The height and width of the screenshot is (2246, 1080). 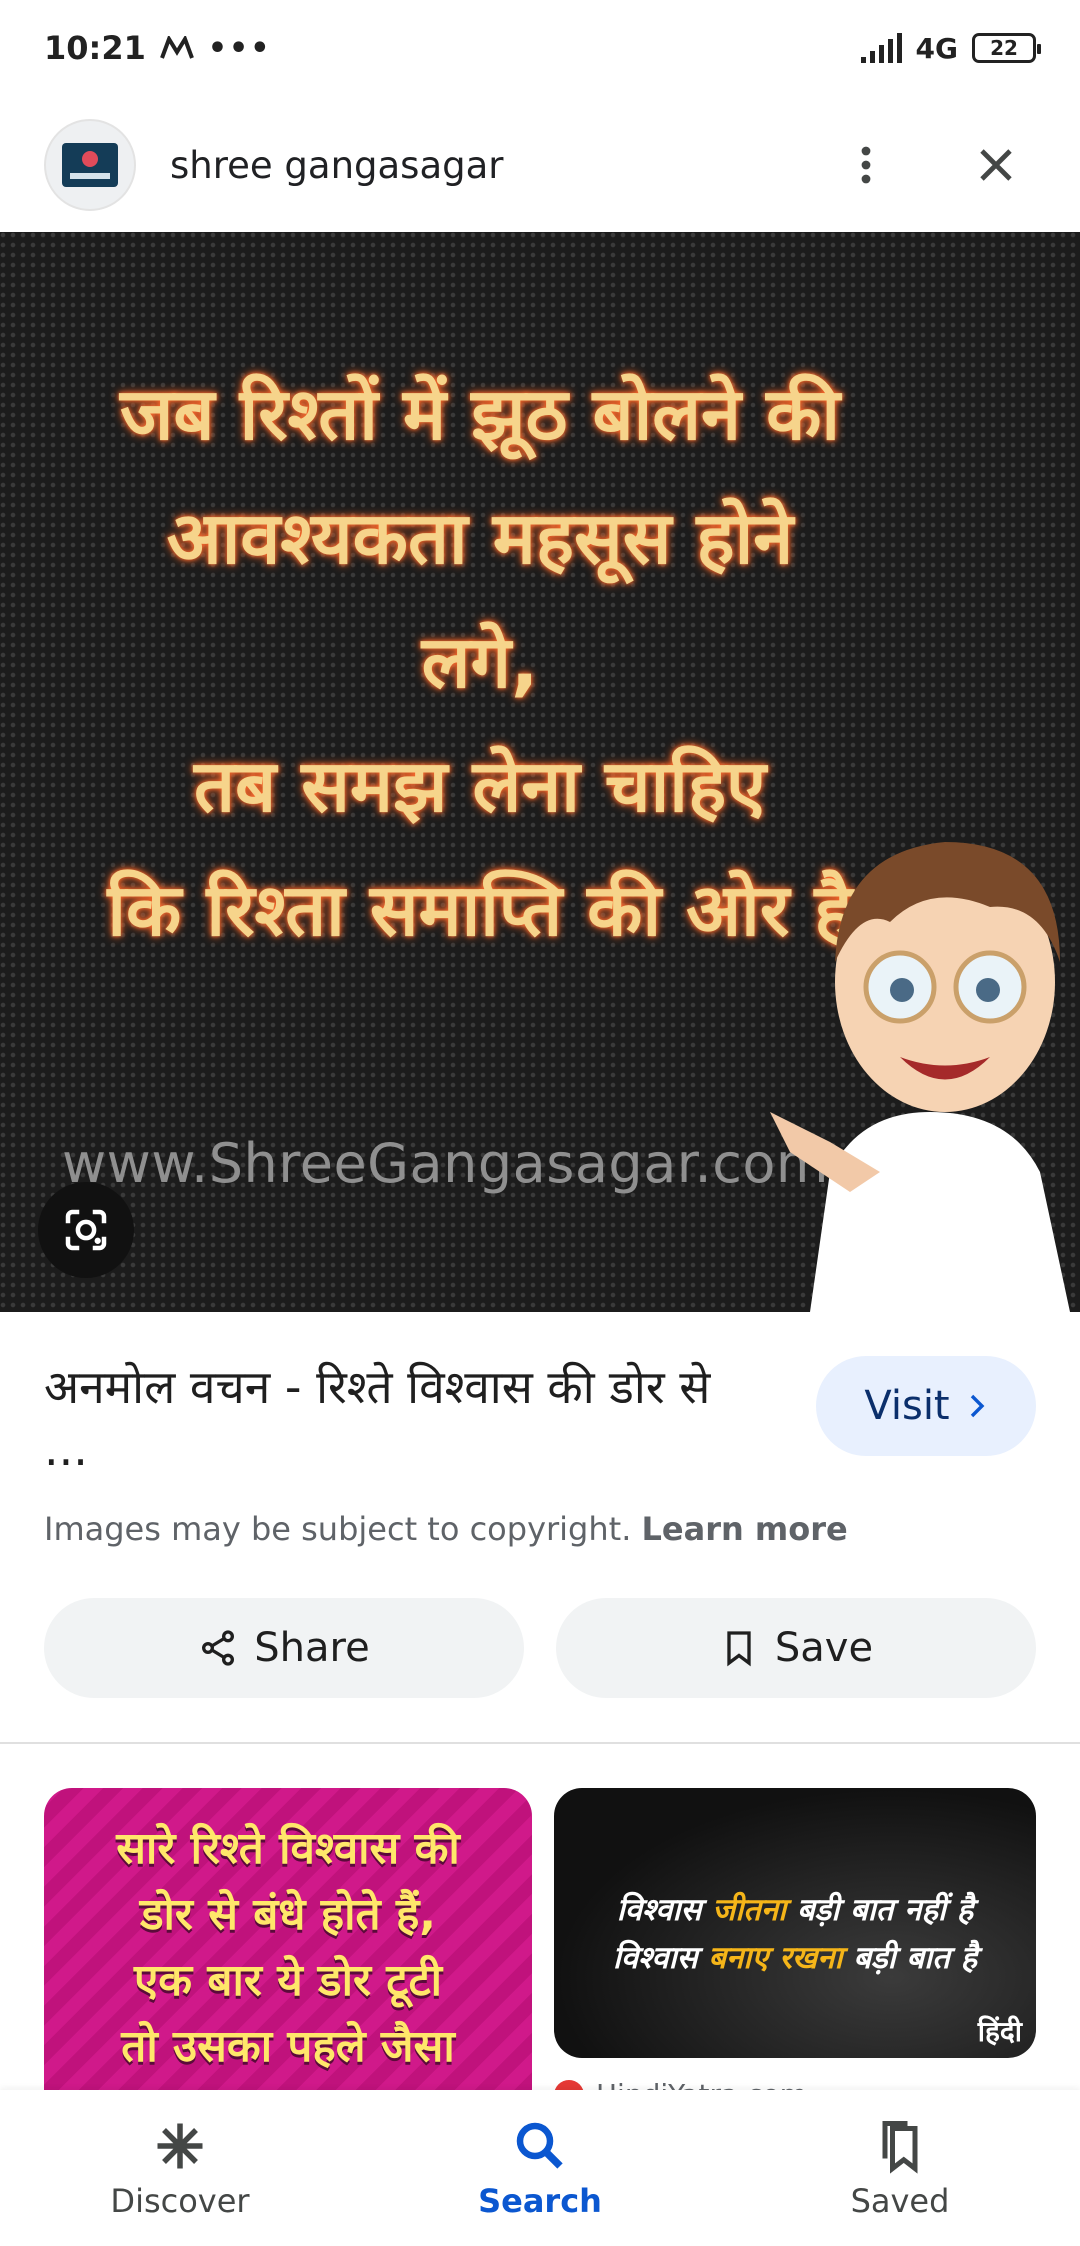 I want to click on notification-m-icon, so click(x=176, y=47).